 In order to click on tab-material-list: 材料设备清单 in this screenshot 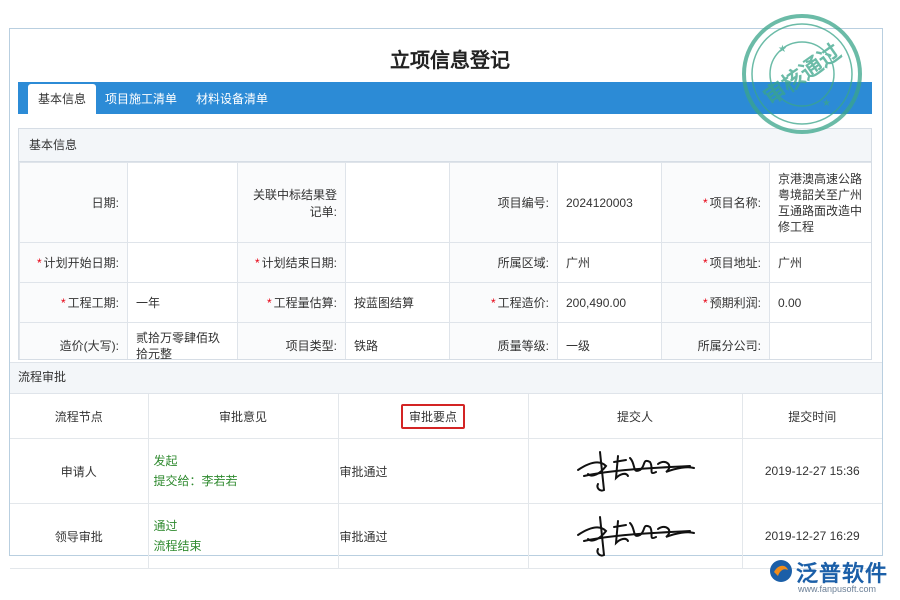, I will do `click(232, 99)`.